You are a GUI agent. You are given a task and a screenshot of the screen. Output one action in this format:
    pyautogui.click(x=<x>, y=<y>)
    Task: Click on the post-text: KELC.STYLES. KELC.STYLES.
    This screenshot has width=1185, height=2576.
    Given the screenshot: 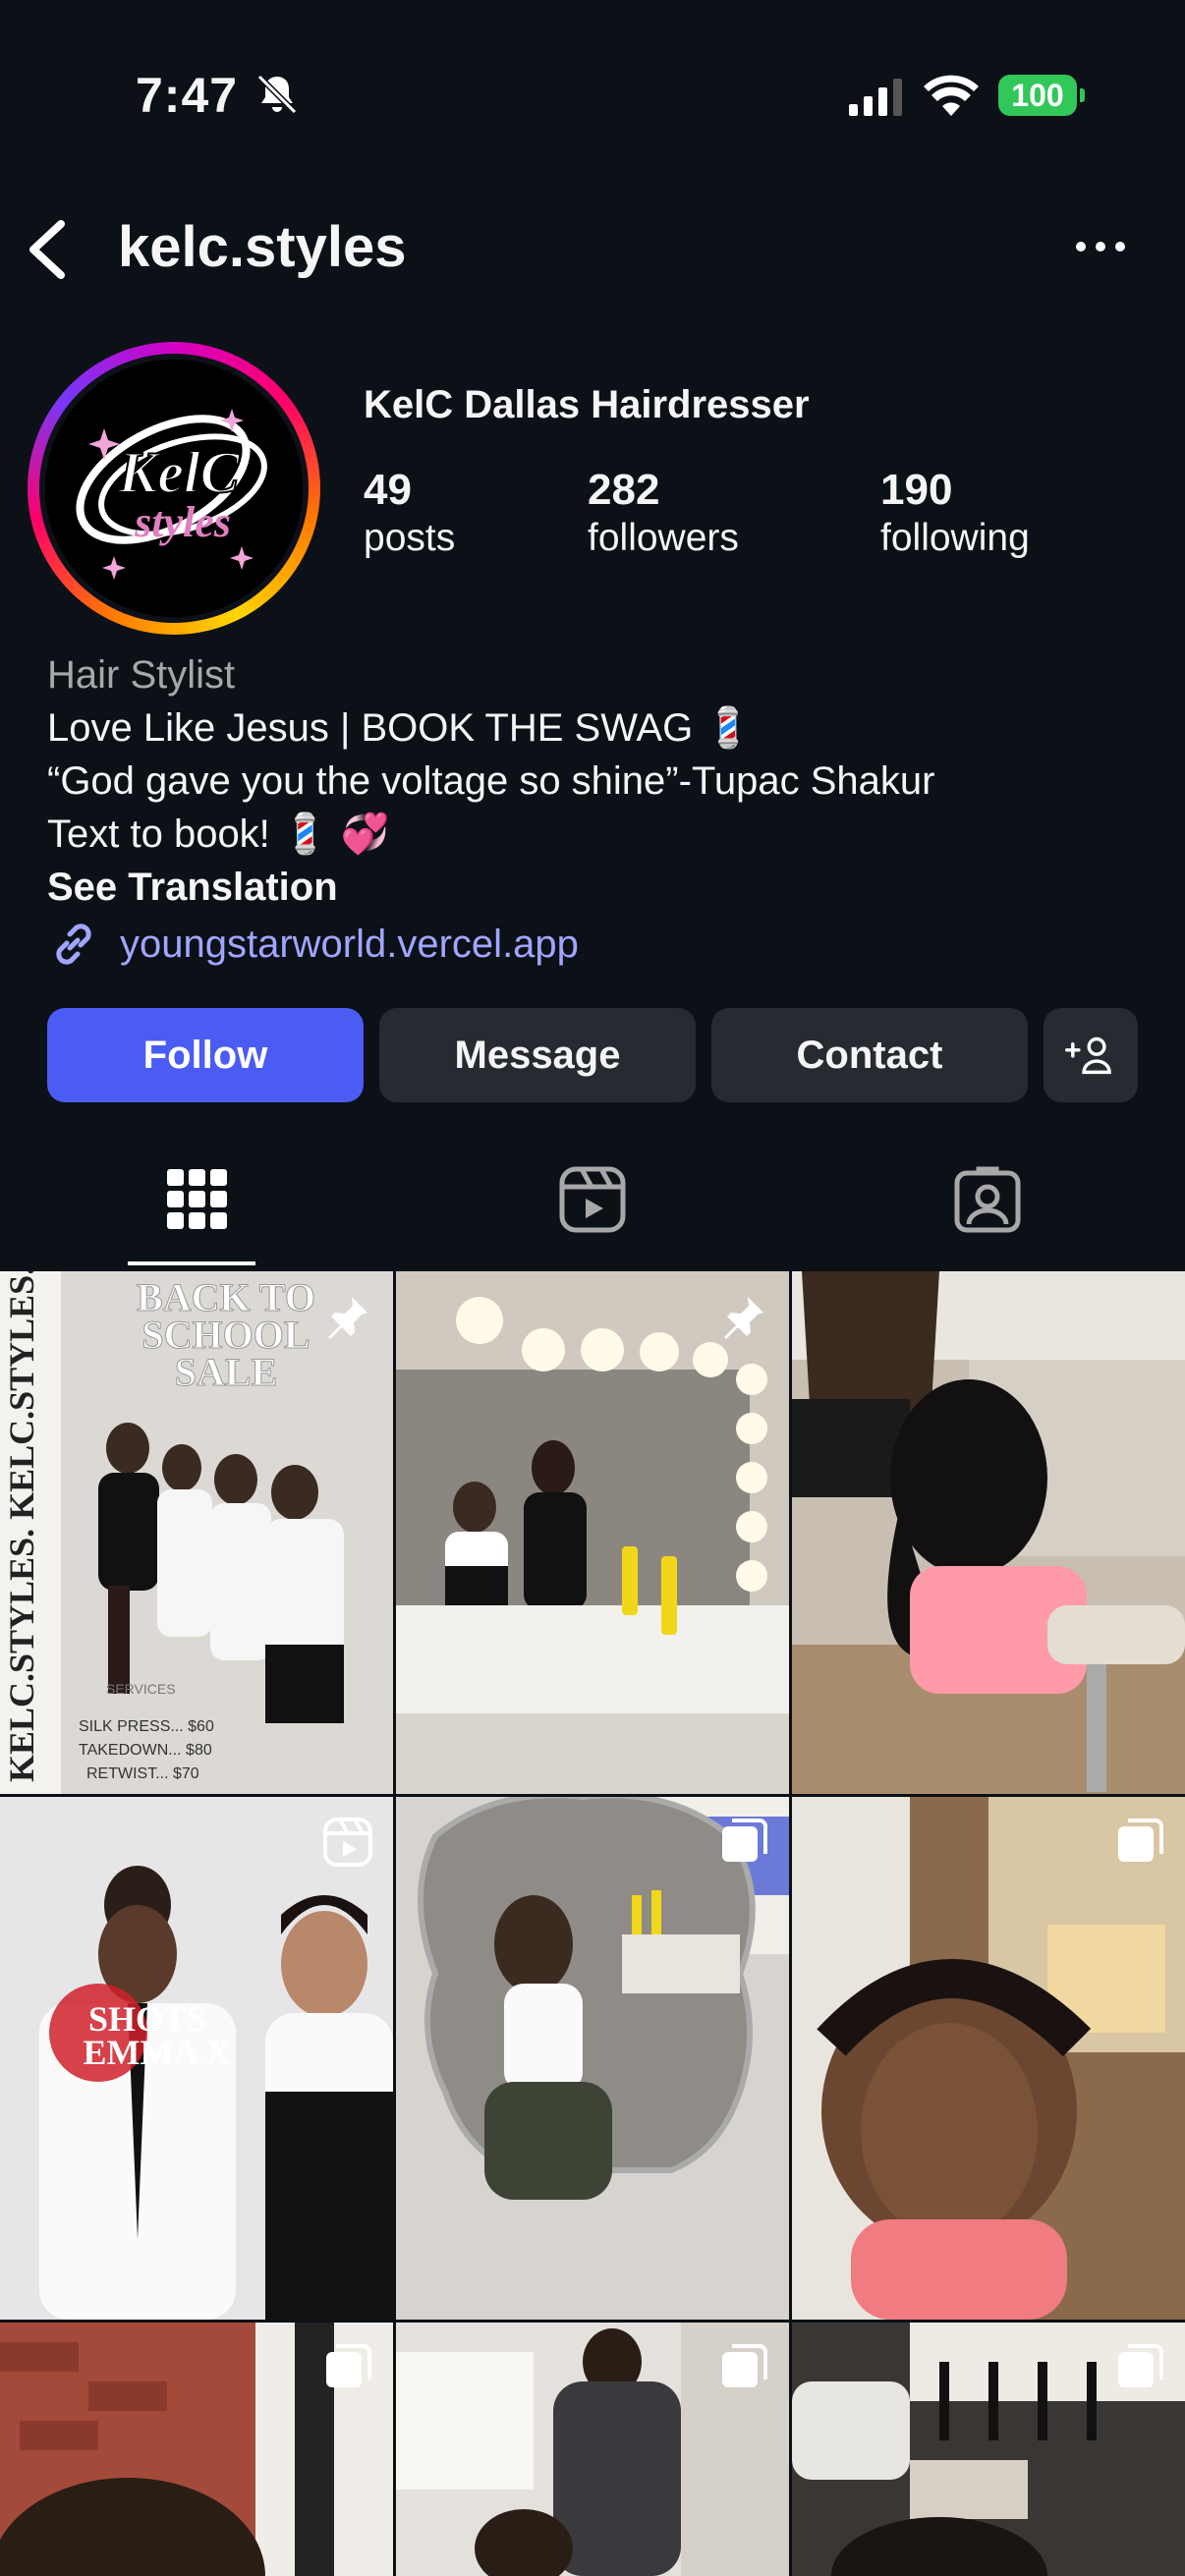 What is the action you would take?
    pyautogui.click(x=21, y=1526)
    